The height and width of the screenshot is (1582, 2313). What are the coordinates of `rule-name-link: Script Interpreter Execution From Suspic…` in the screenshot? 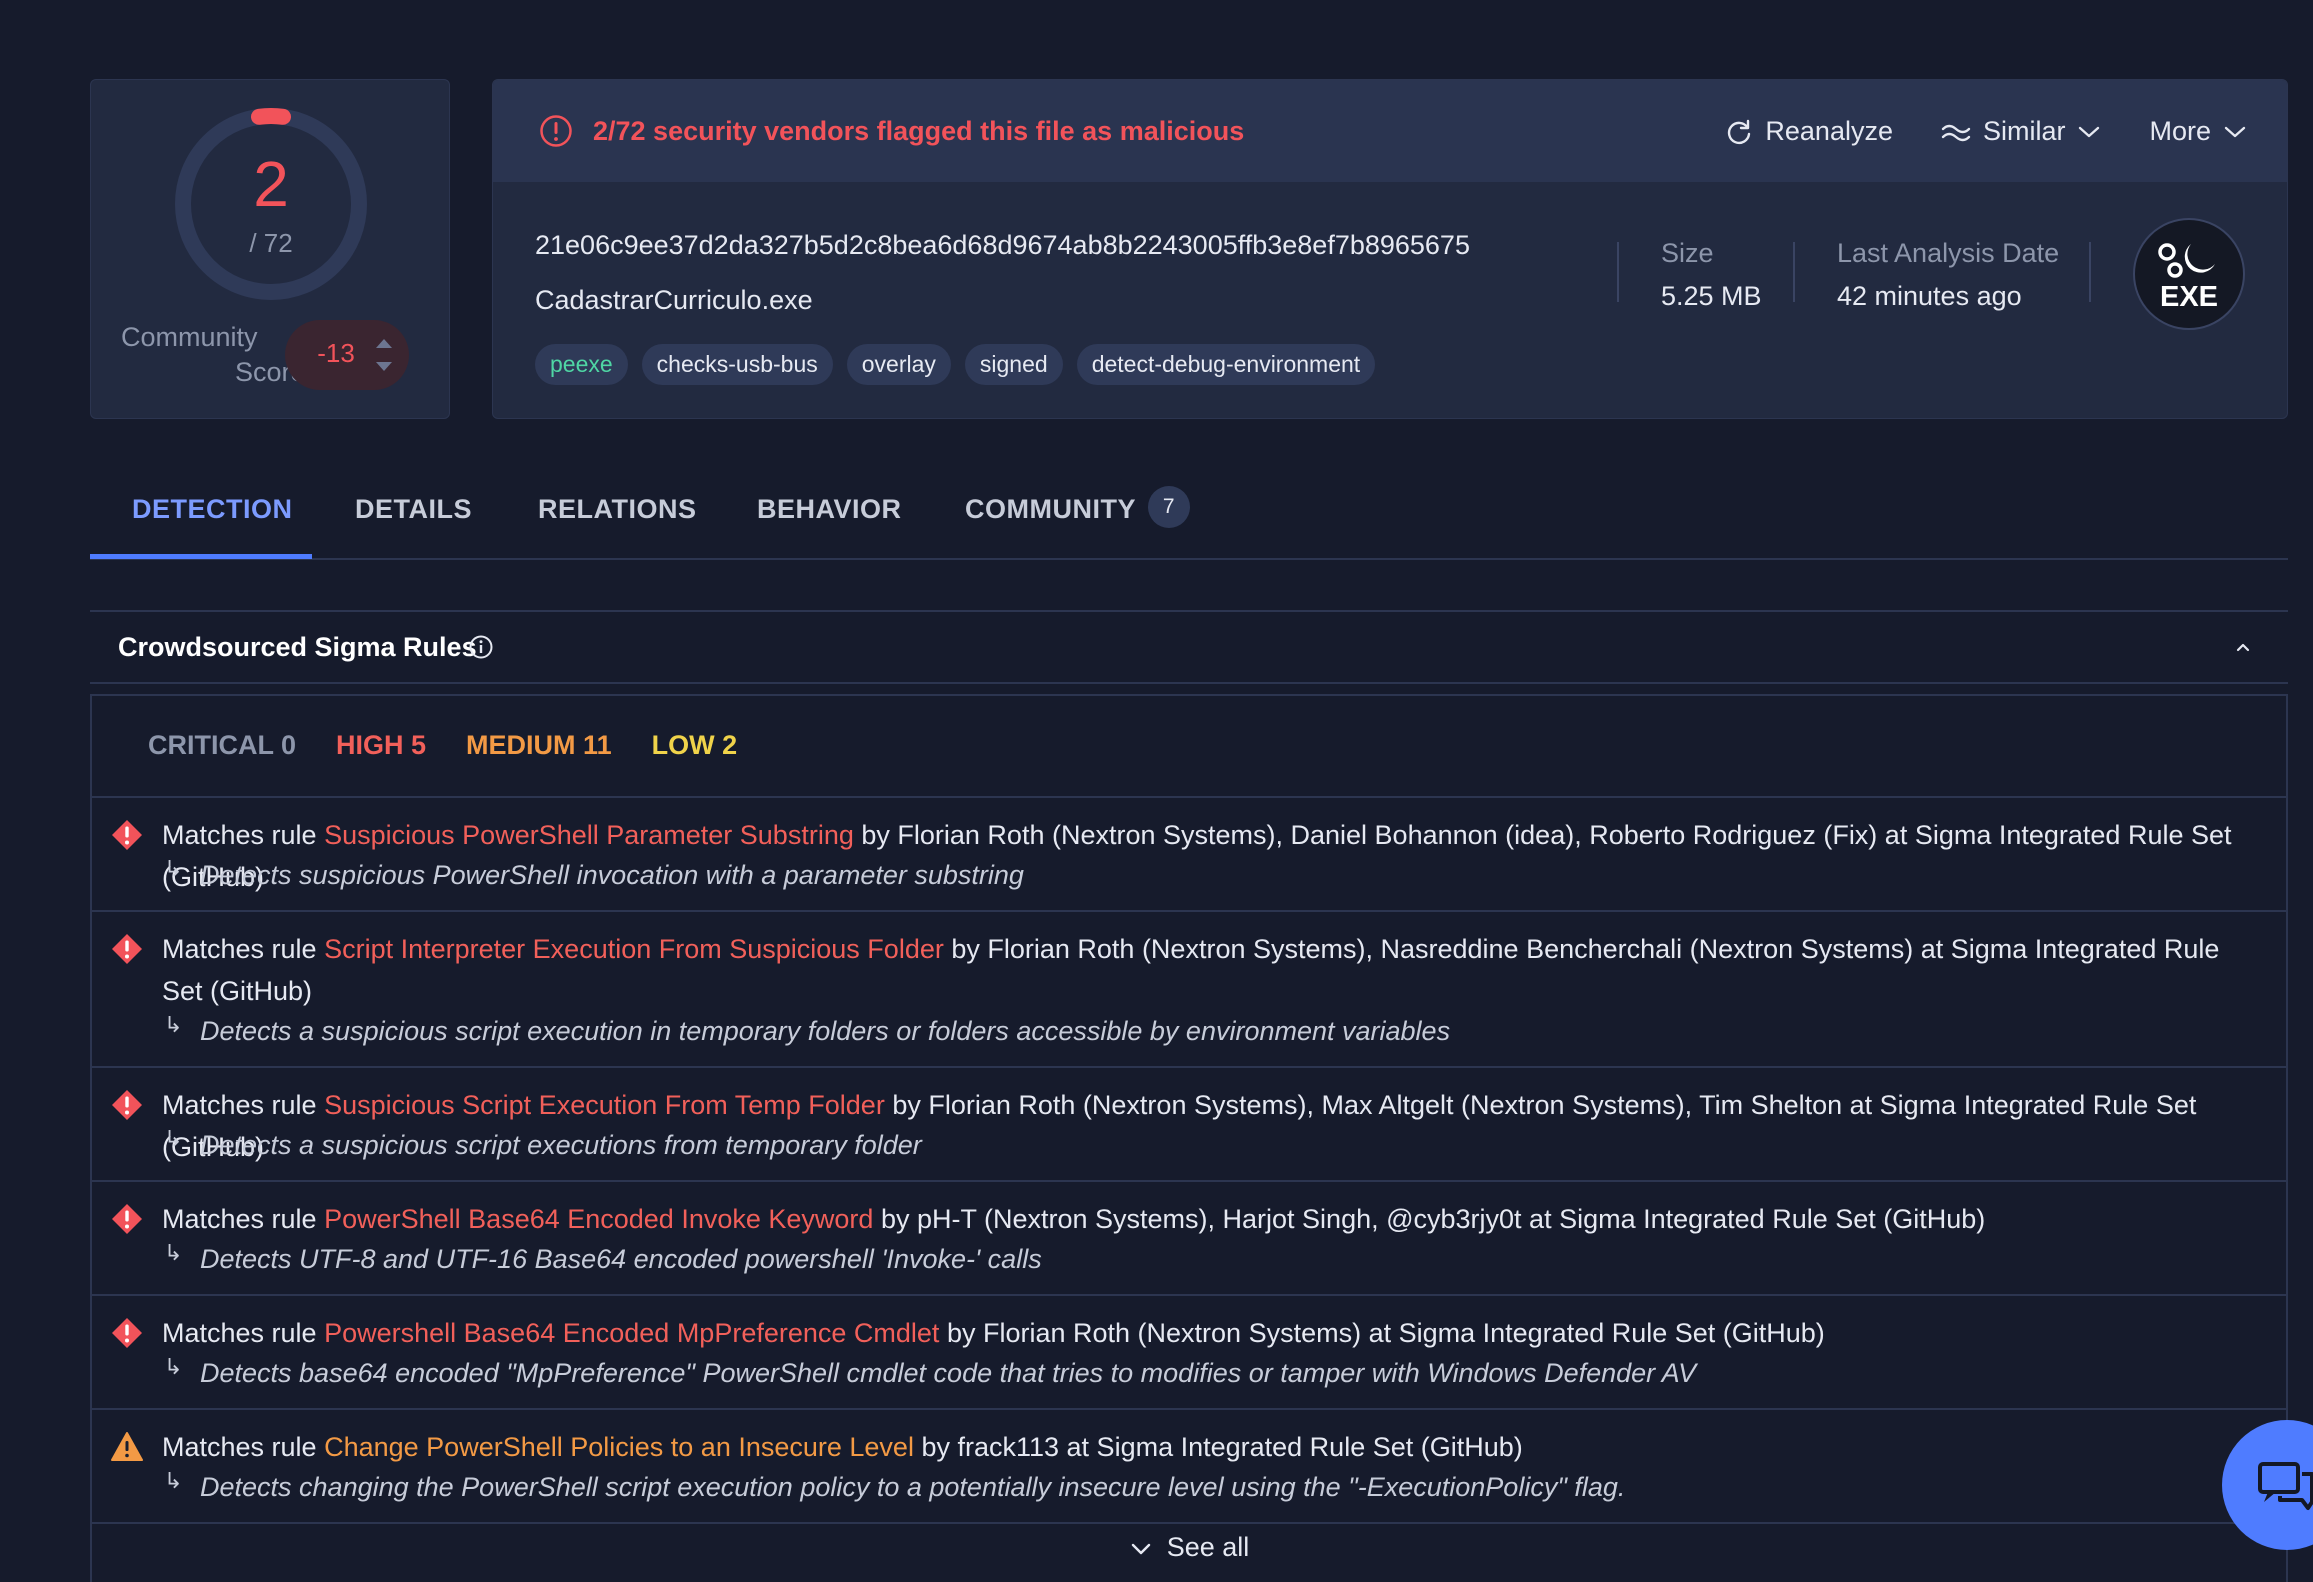 It's located at (634, 949).